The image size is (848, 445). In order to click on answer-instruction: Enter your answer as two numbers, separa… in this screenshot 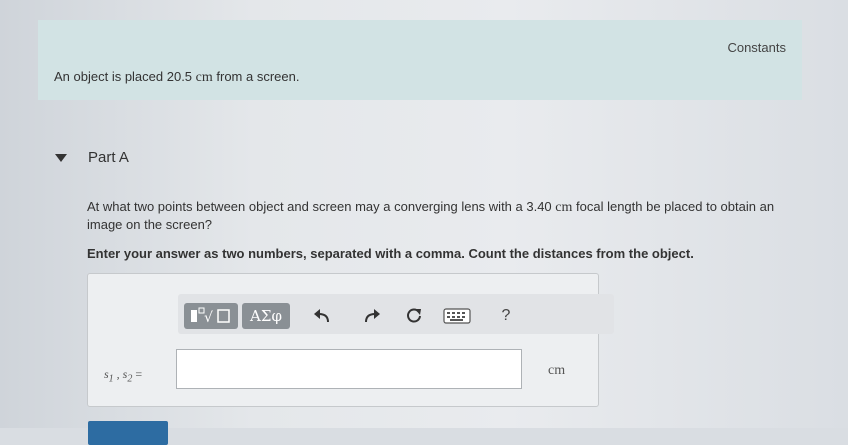, I will do `click(390, 253)`.